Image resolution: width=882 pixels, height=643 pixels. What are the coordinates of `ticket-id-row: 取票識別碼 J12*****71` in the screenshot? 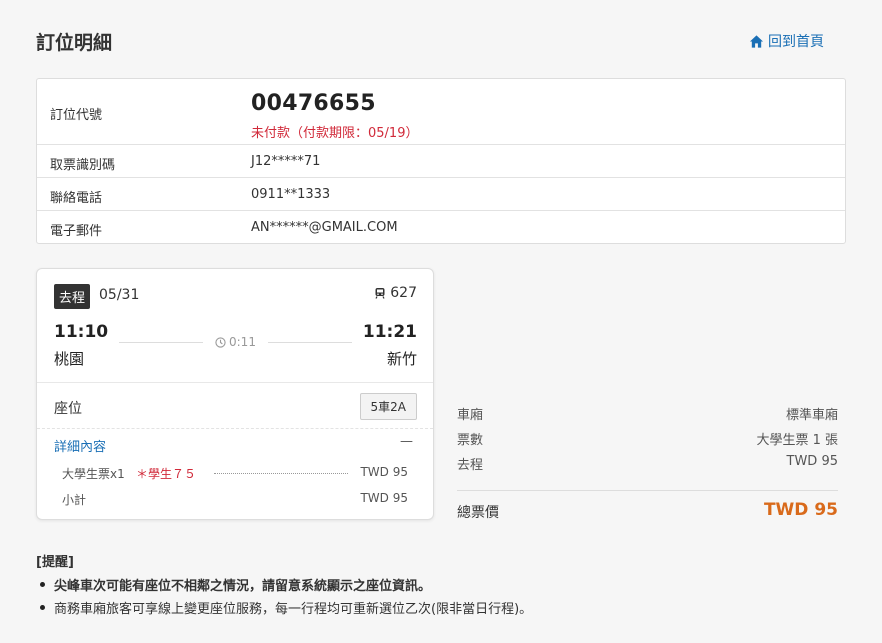 It's located at (441, 161).